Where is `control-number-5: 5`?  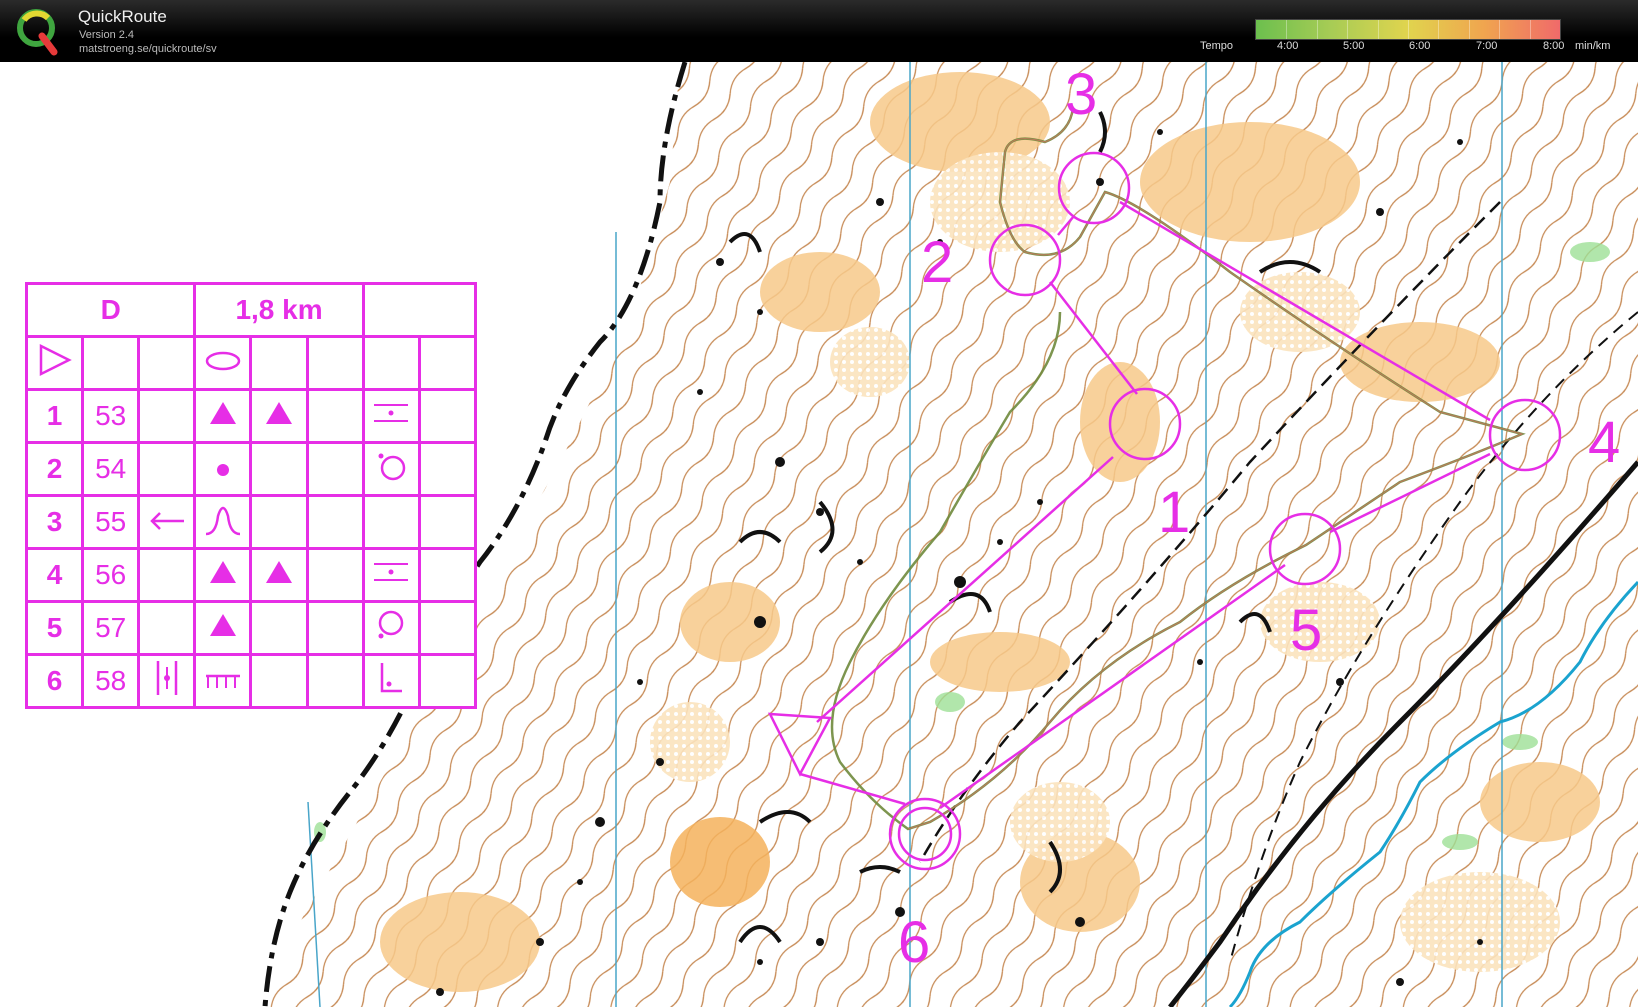 control-number-5: 5 is located at coordinates (1306, 630).